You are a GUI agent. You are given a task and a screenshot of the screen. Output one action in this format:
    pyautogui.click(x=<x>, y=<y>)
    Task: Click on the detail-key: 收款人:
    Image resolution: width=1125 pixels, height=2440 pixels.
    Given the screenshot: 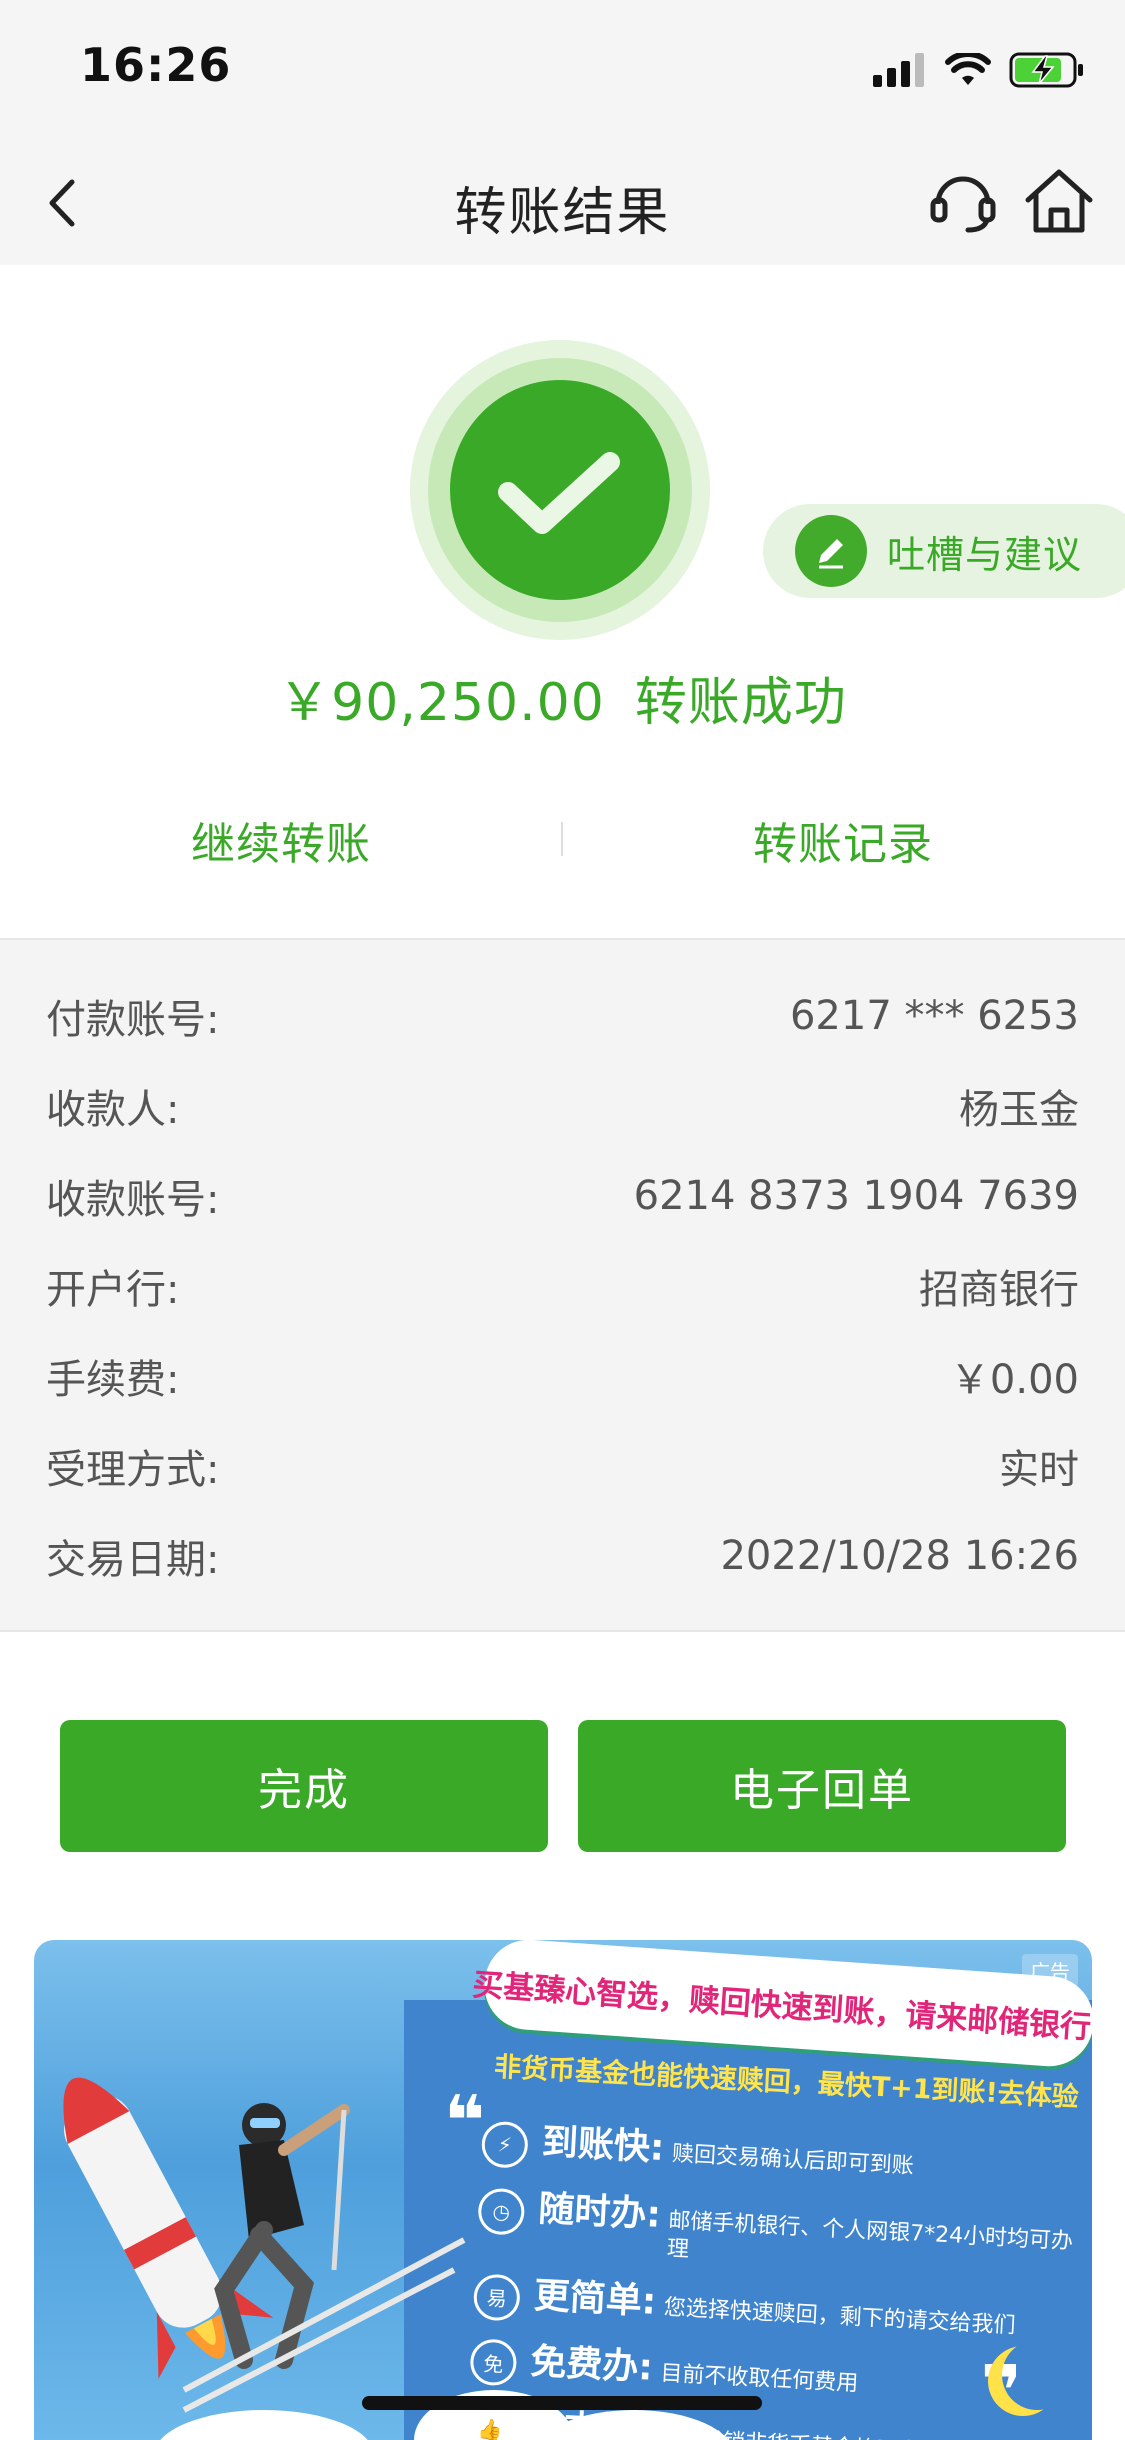 What is the action you would take?
    pyautogui.click(x=113, y=1110)
    